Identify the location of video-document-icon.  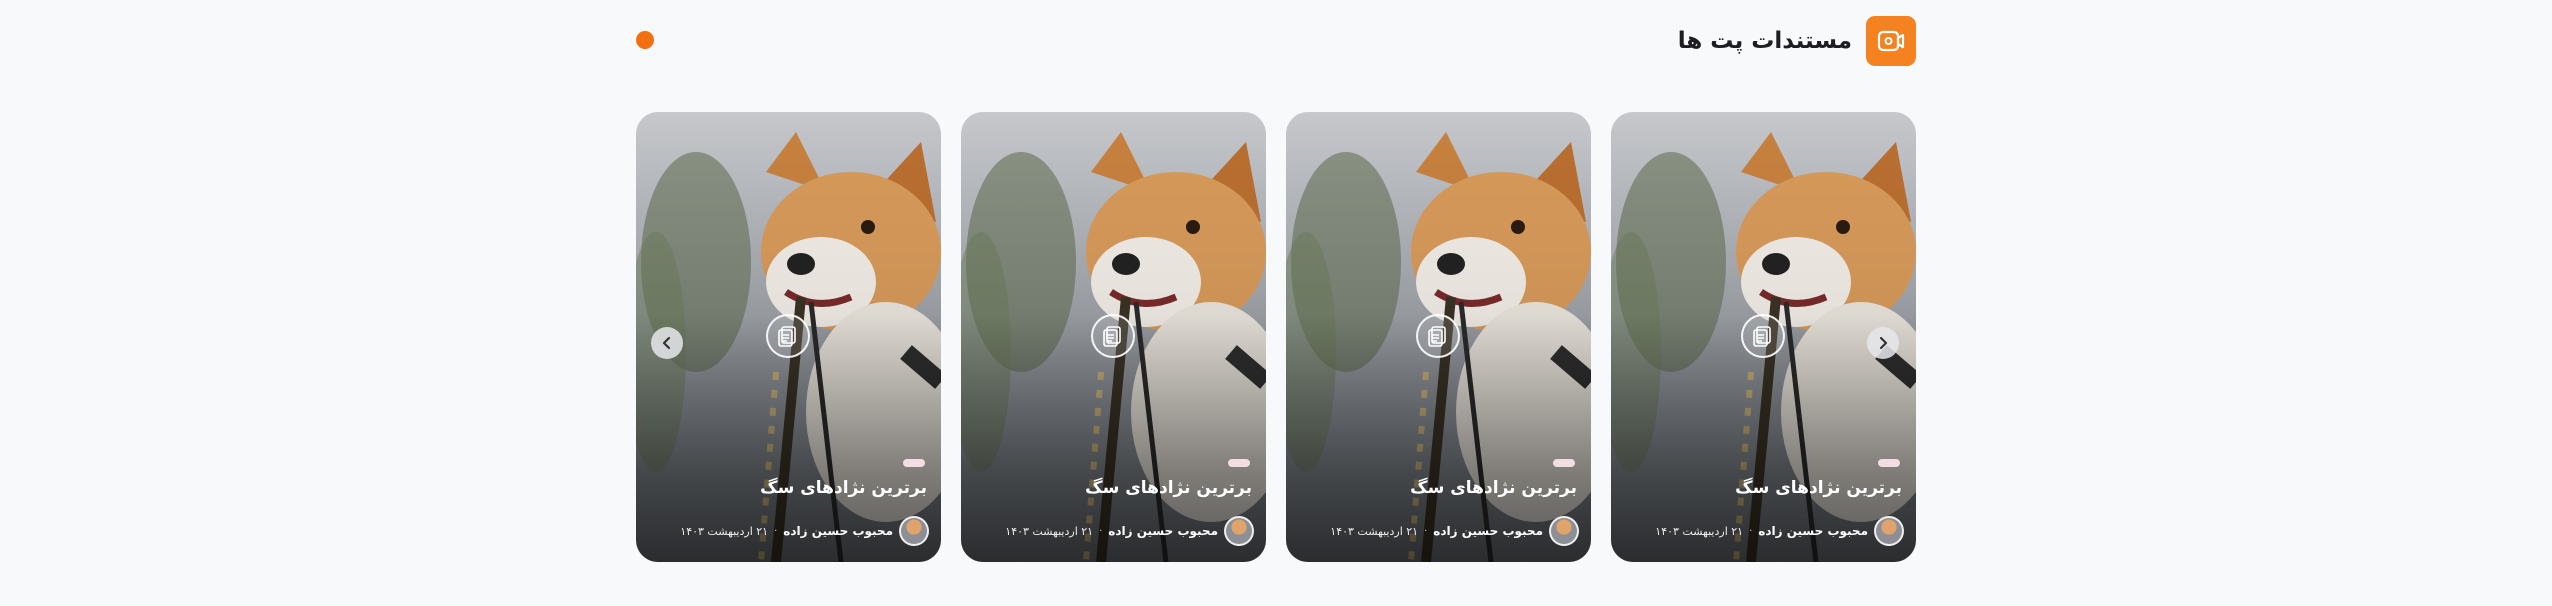
(1891, 41).